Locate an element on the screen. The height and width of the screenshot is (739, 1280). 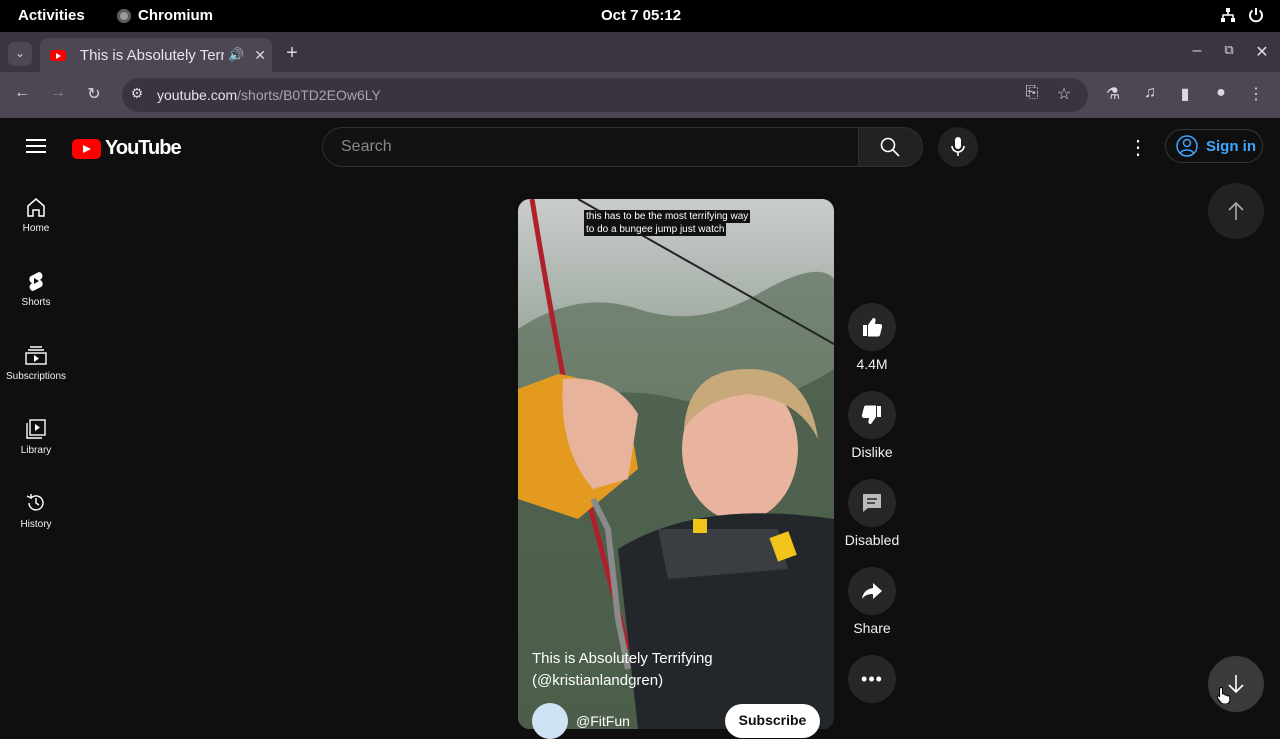
guide-menu-icon is located at coordinates (36, 146).